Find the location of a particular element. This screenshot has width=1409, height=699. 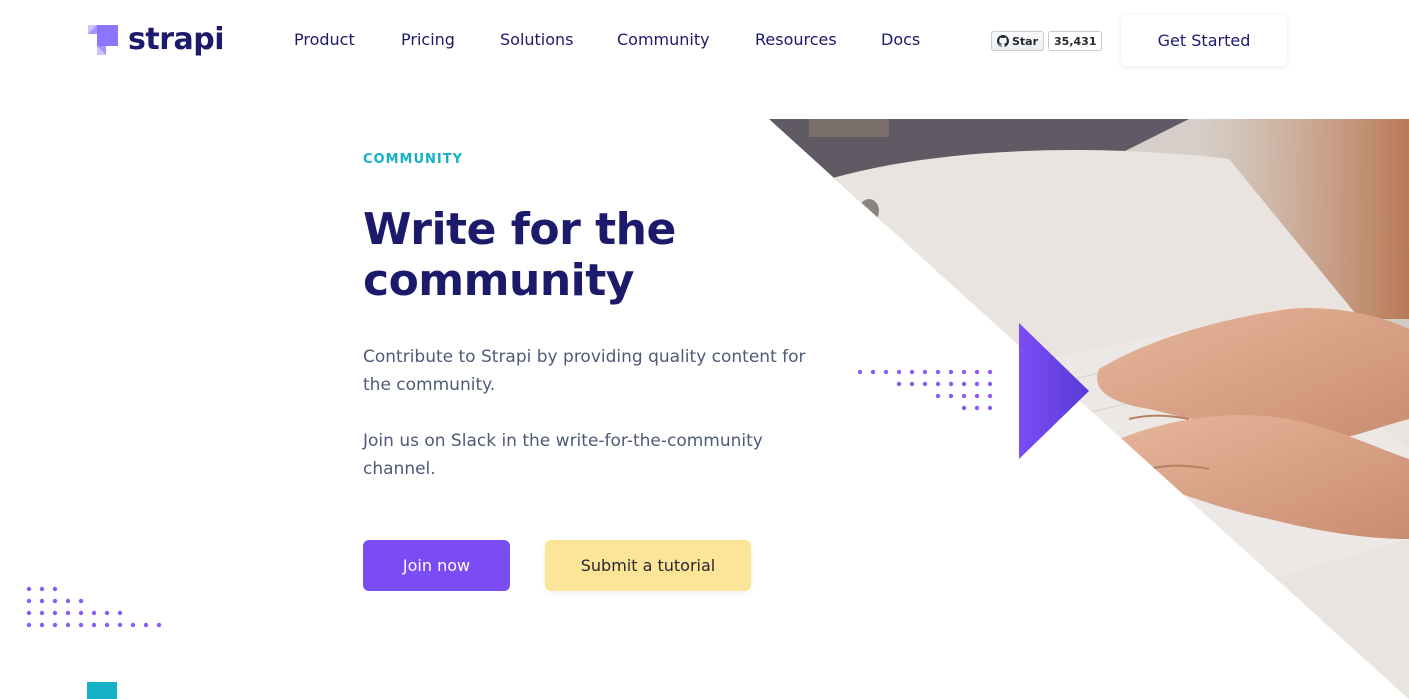

nav-link-community: Community is located at coordinates (663, 40).